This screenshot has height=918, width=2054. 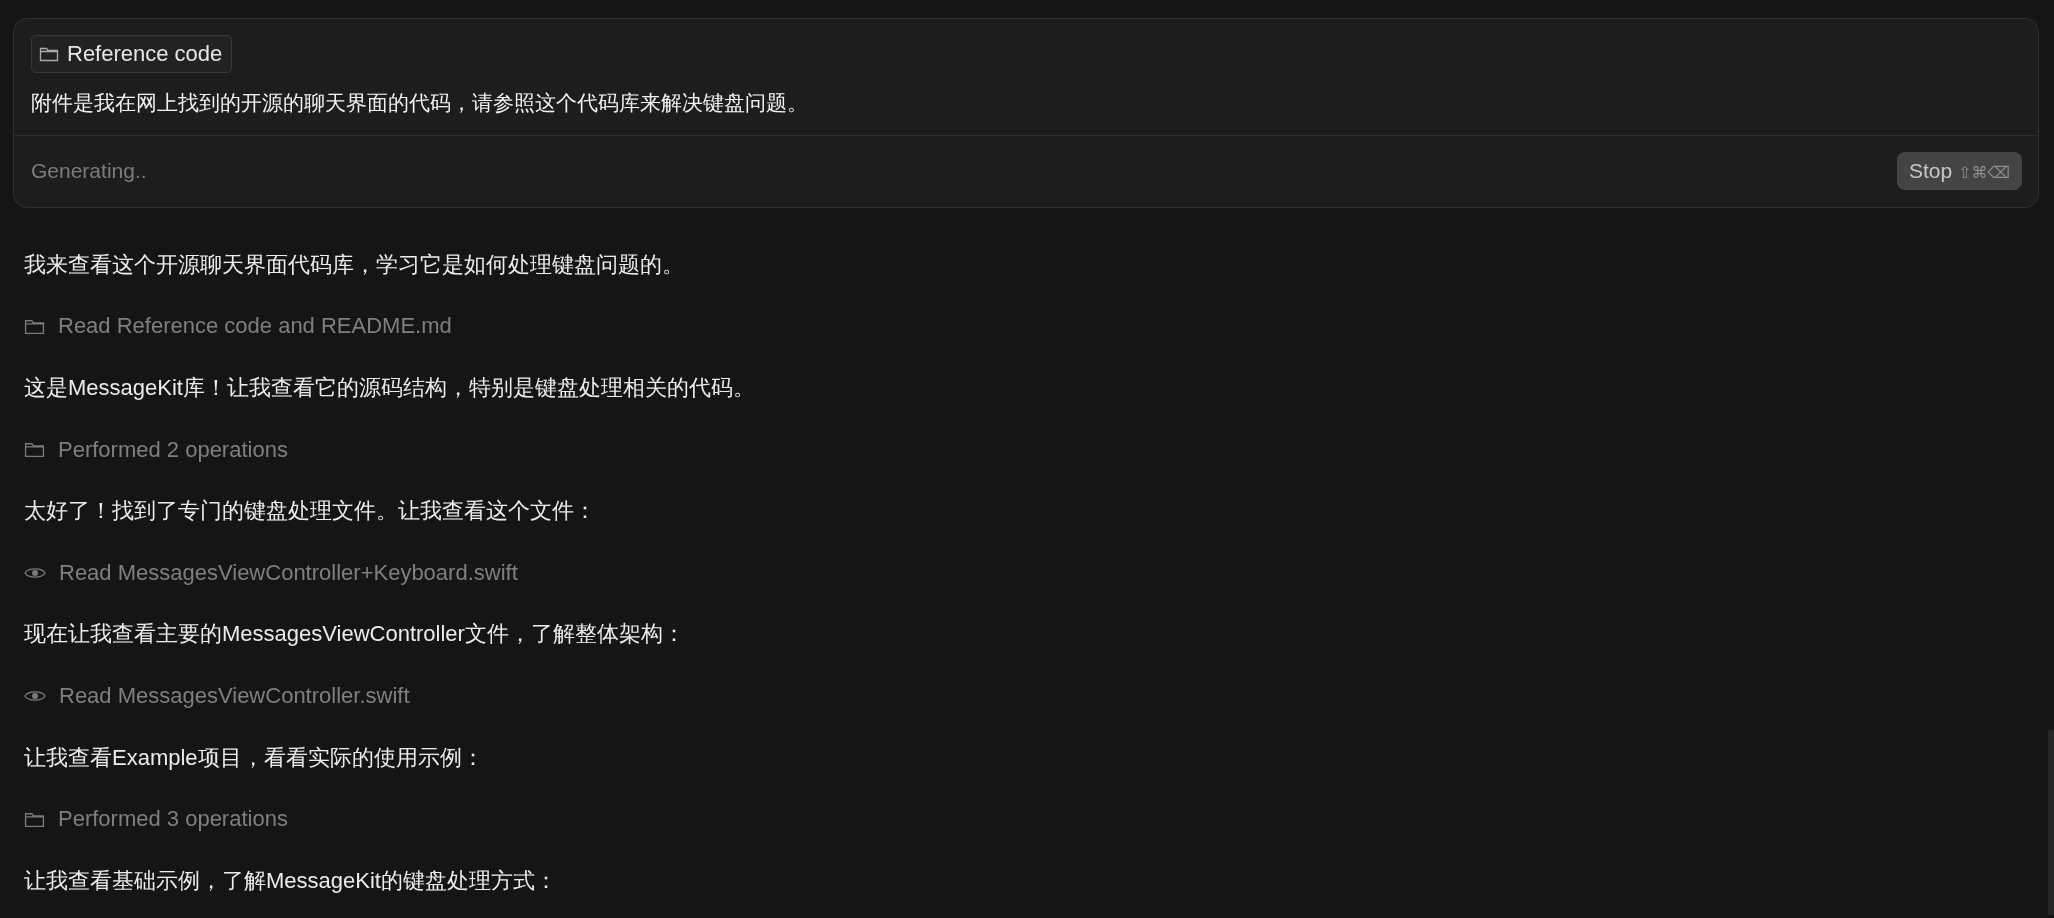 What do you see at coordinates (310, 511) in the screenshot?
I see `assistant-message: 太好了！找到了专门的键盘处理文件。让我查看这个文件：` at bounding box center [310, 511].